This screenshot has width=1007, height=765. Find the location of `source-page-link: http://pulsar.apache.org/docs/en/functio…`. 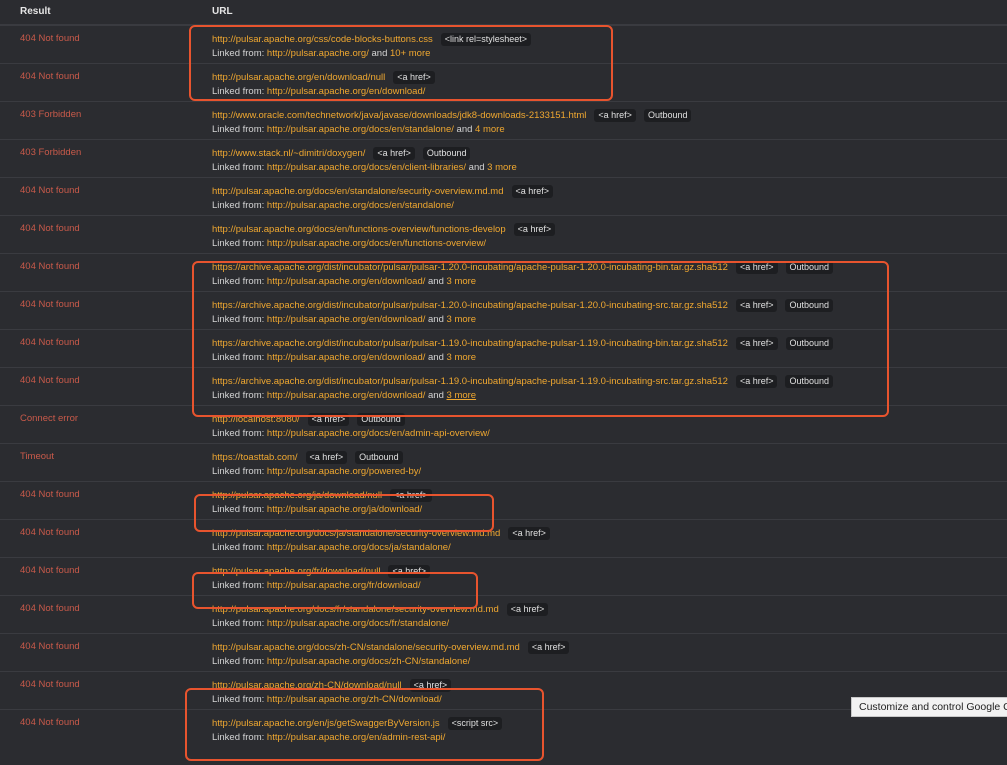

source-page-link: http://pulsar.apache.org/docs/en/functio… is located at coordinates (376, 243).